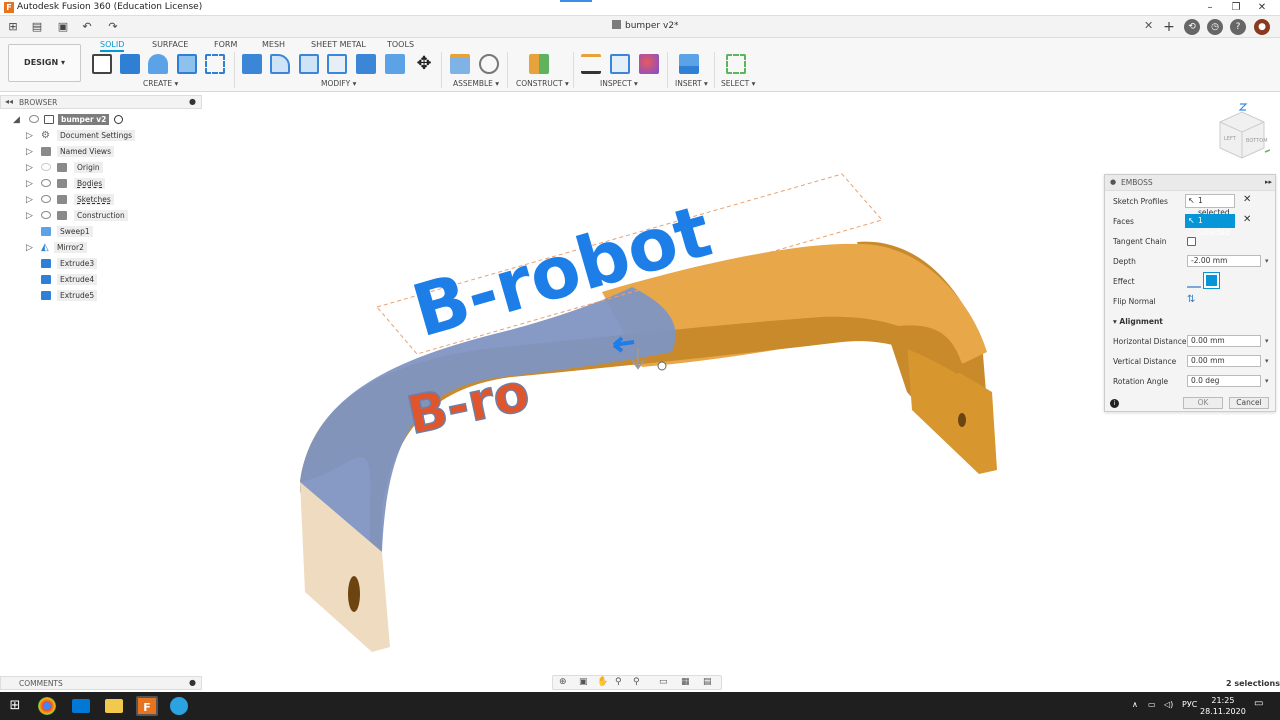 Image resolution: width=1280 pixels, height=720 pixels. What do you see at coordinates (215, 64) in the screenshot?
I see `pattern-icon` at bounding box center [215, 64].